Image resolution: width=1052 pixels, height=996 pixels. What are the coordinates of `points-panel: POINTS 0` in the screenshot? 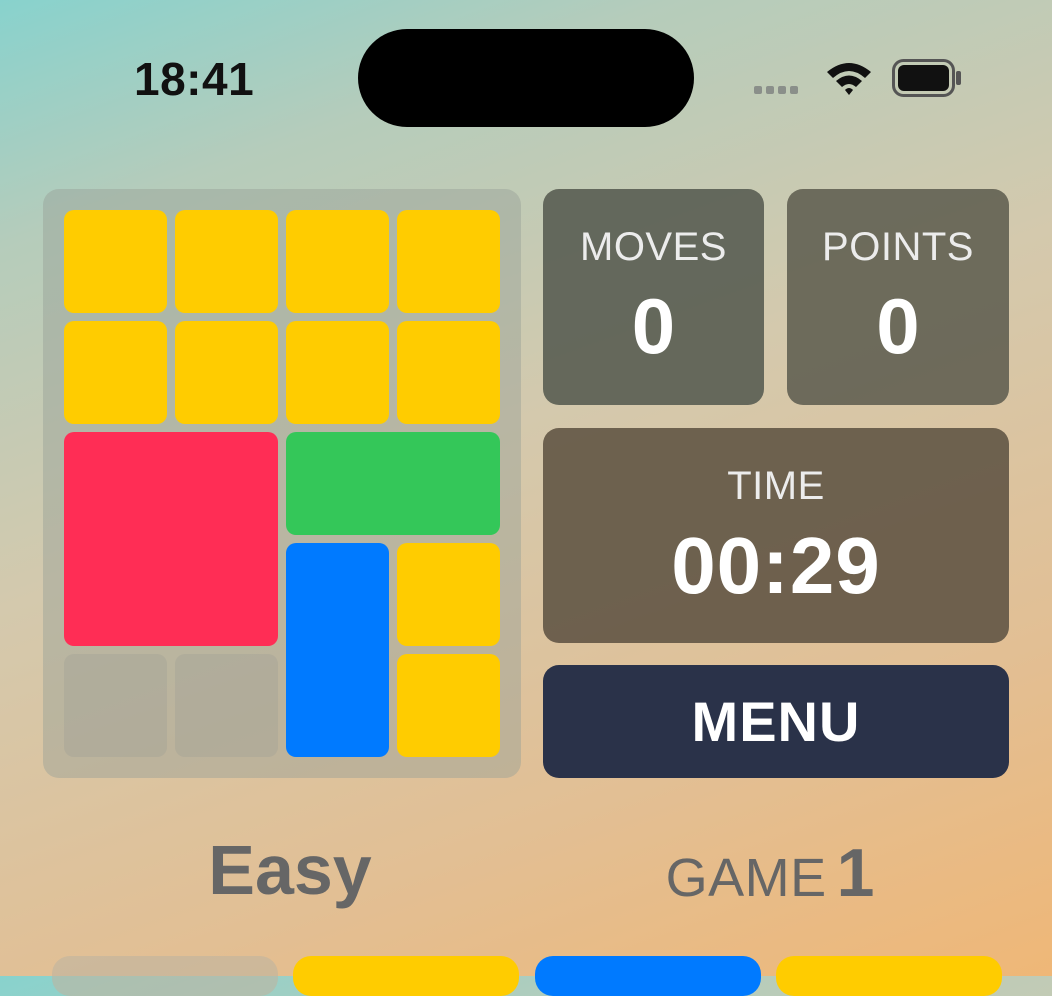 It's located at (898, 297).